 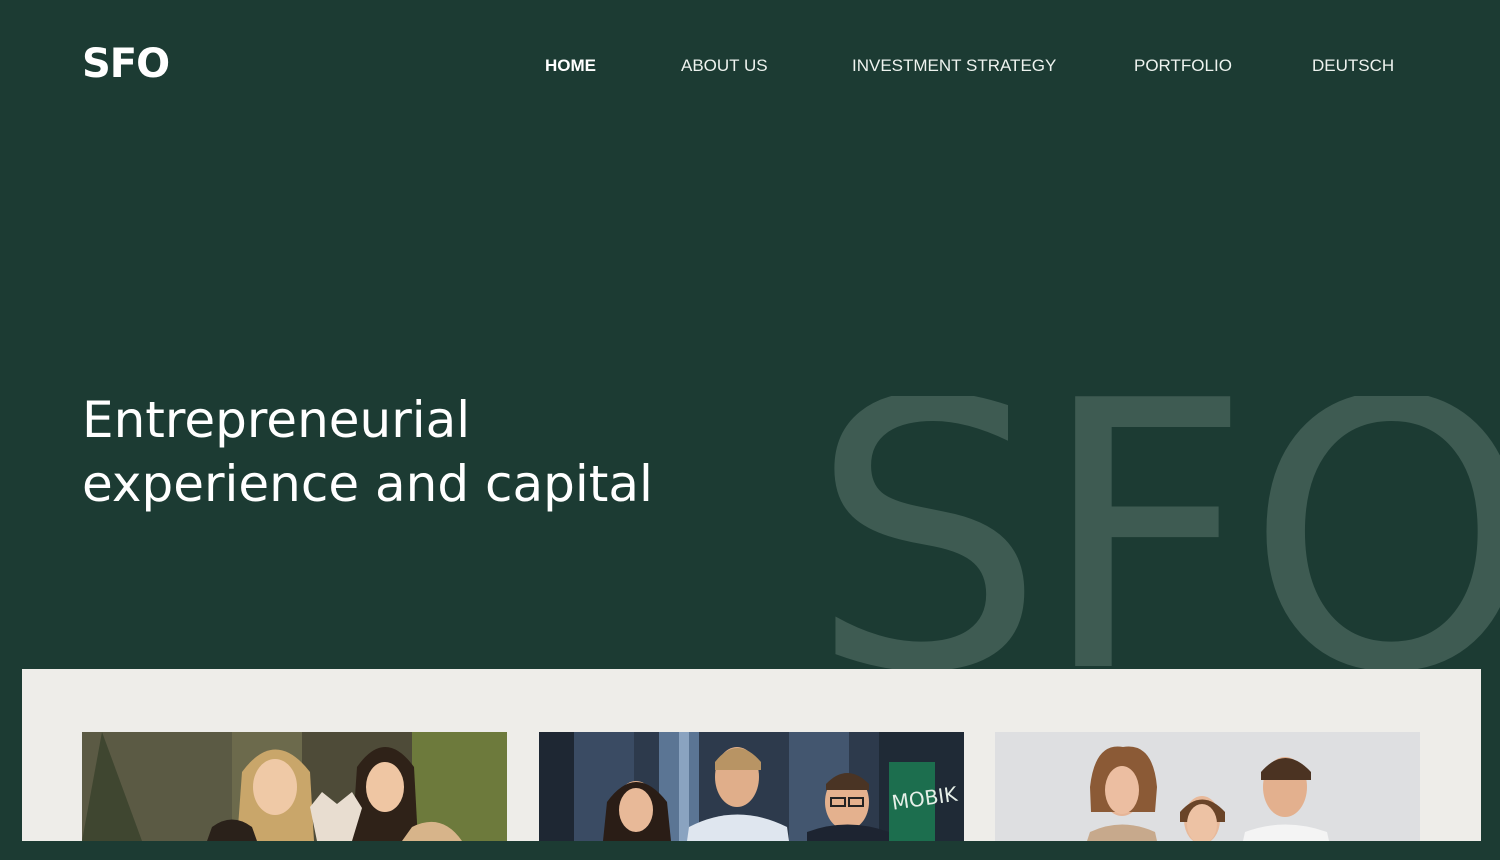 What do you see at coordinates (367, 484) in the screenshot?
I see `hero-title-line-2: experience and capital` at bounding box center [367, 484].